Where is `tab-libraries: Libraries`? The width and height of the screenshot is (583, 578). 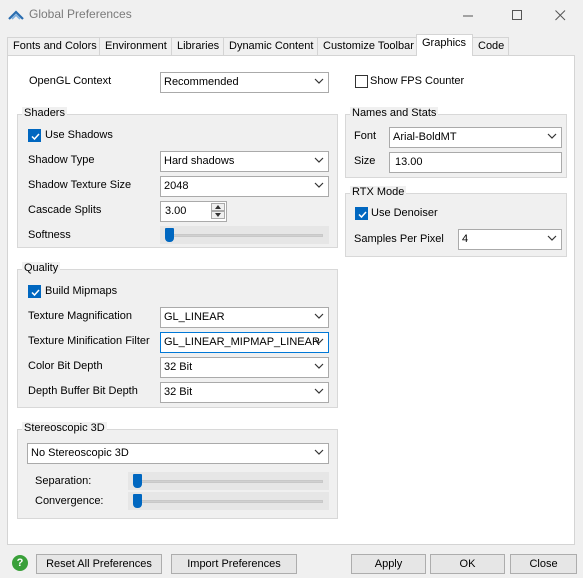
tab-libraries: Libraries is located at coordinates (197, 46).